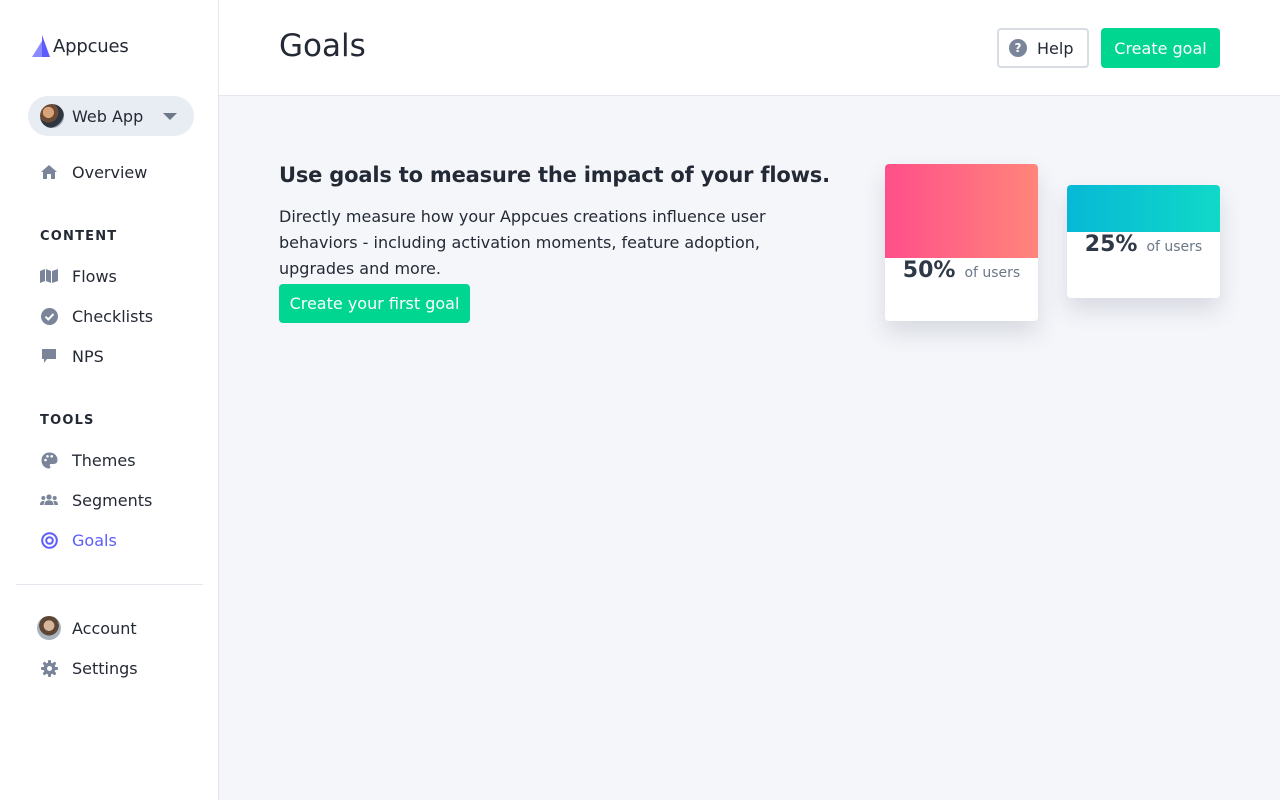 The image size is (1280, 800). I want to click on sidebar-item-label: Themes, so click(104, 460).